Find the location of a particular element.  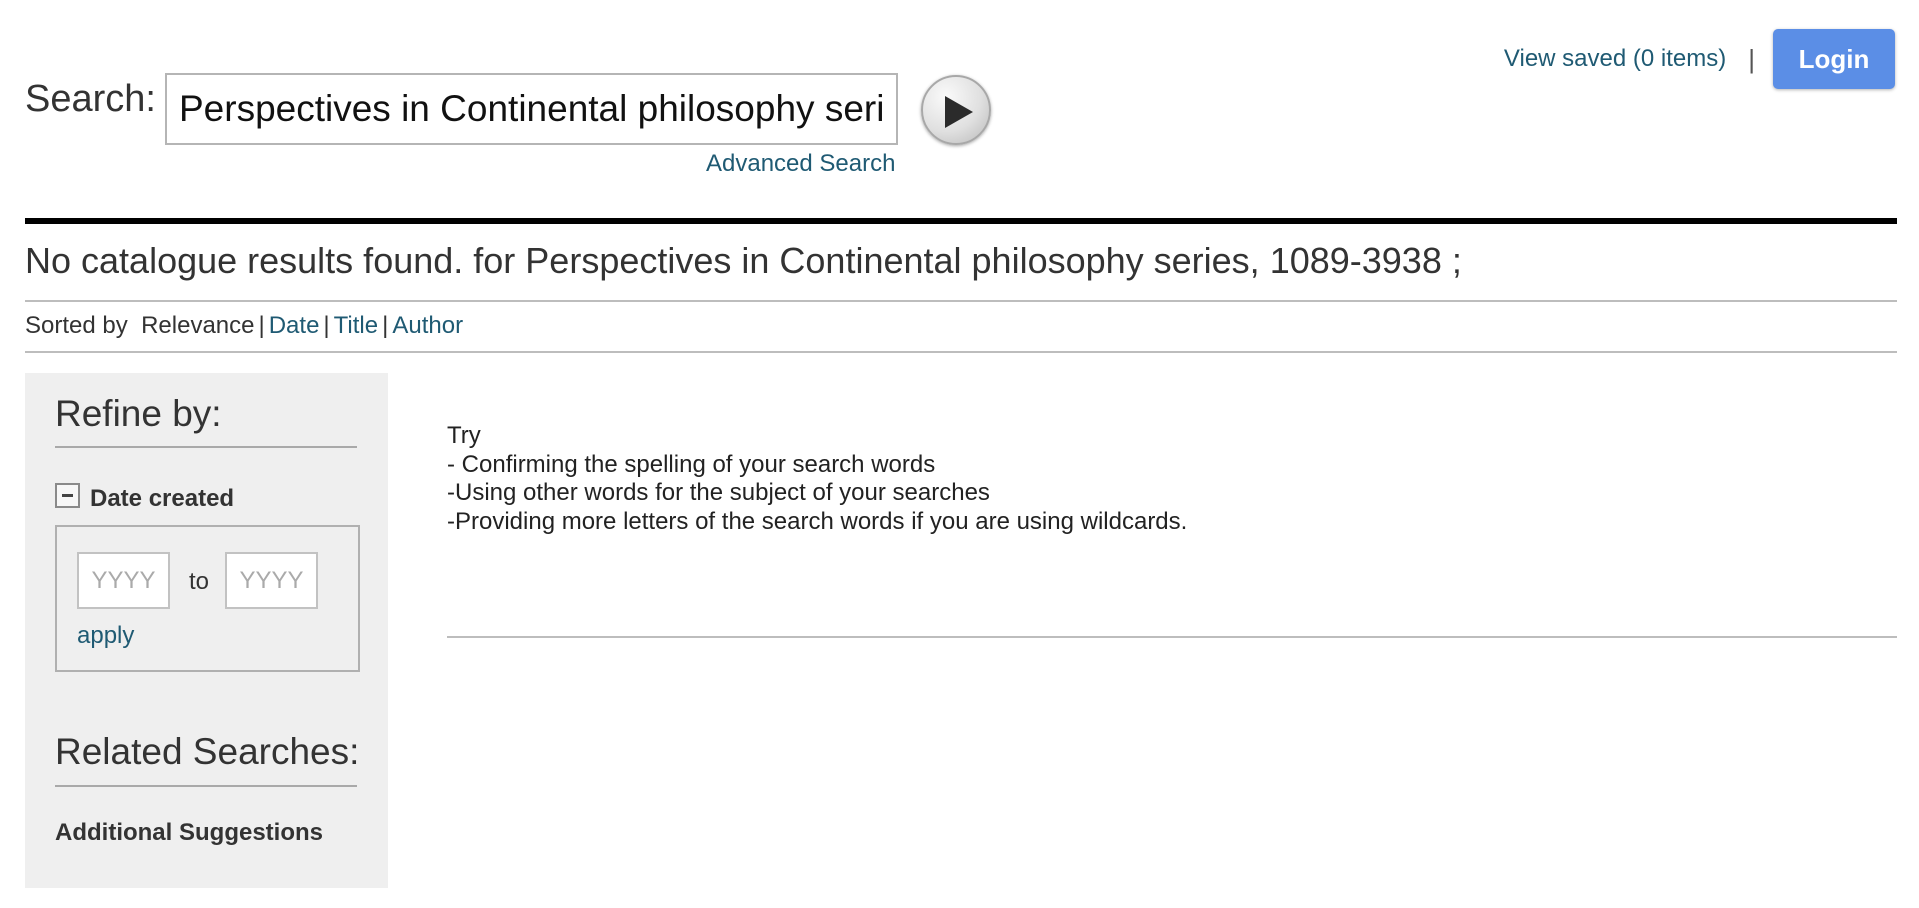

sort-bar: Sorted by Relevance | Date | Title | Author is located at coordinates (244, 326).